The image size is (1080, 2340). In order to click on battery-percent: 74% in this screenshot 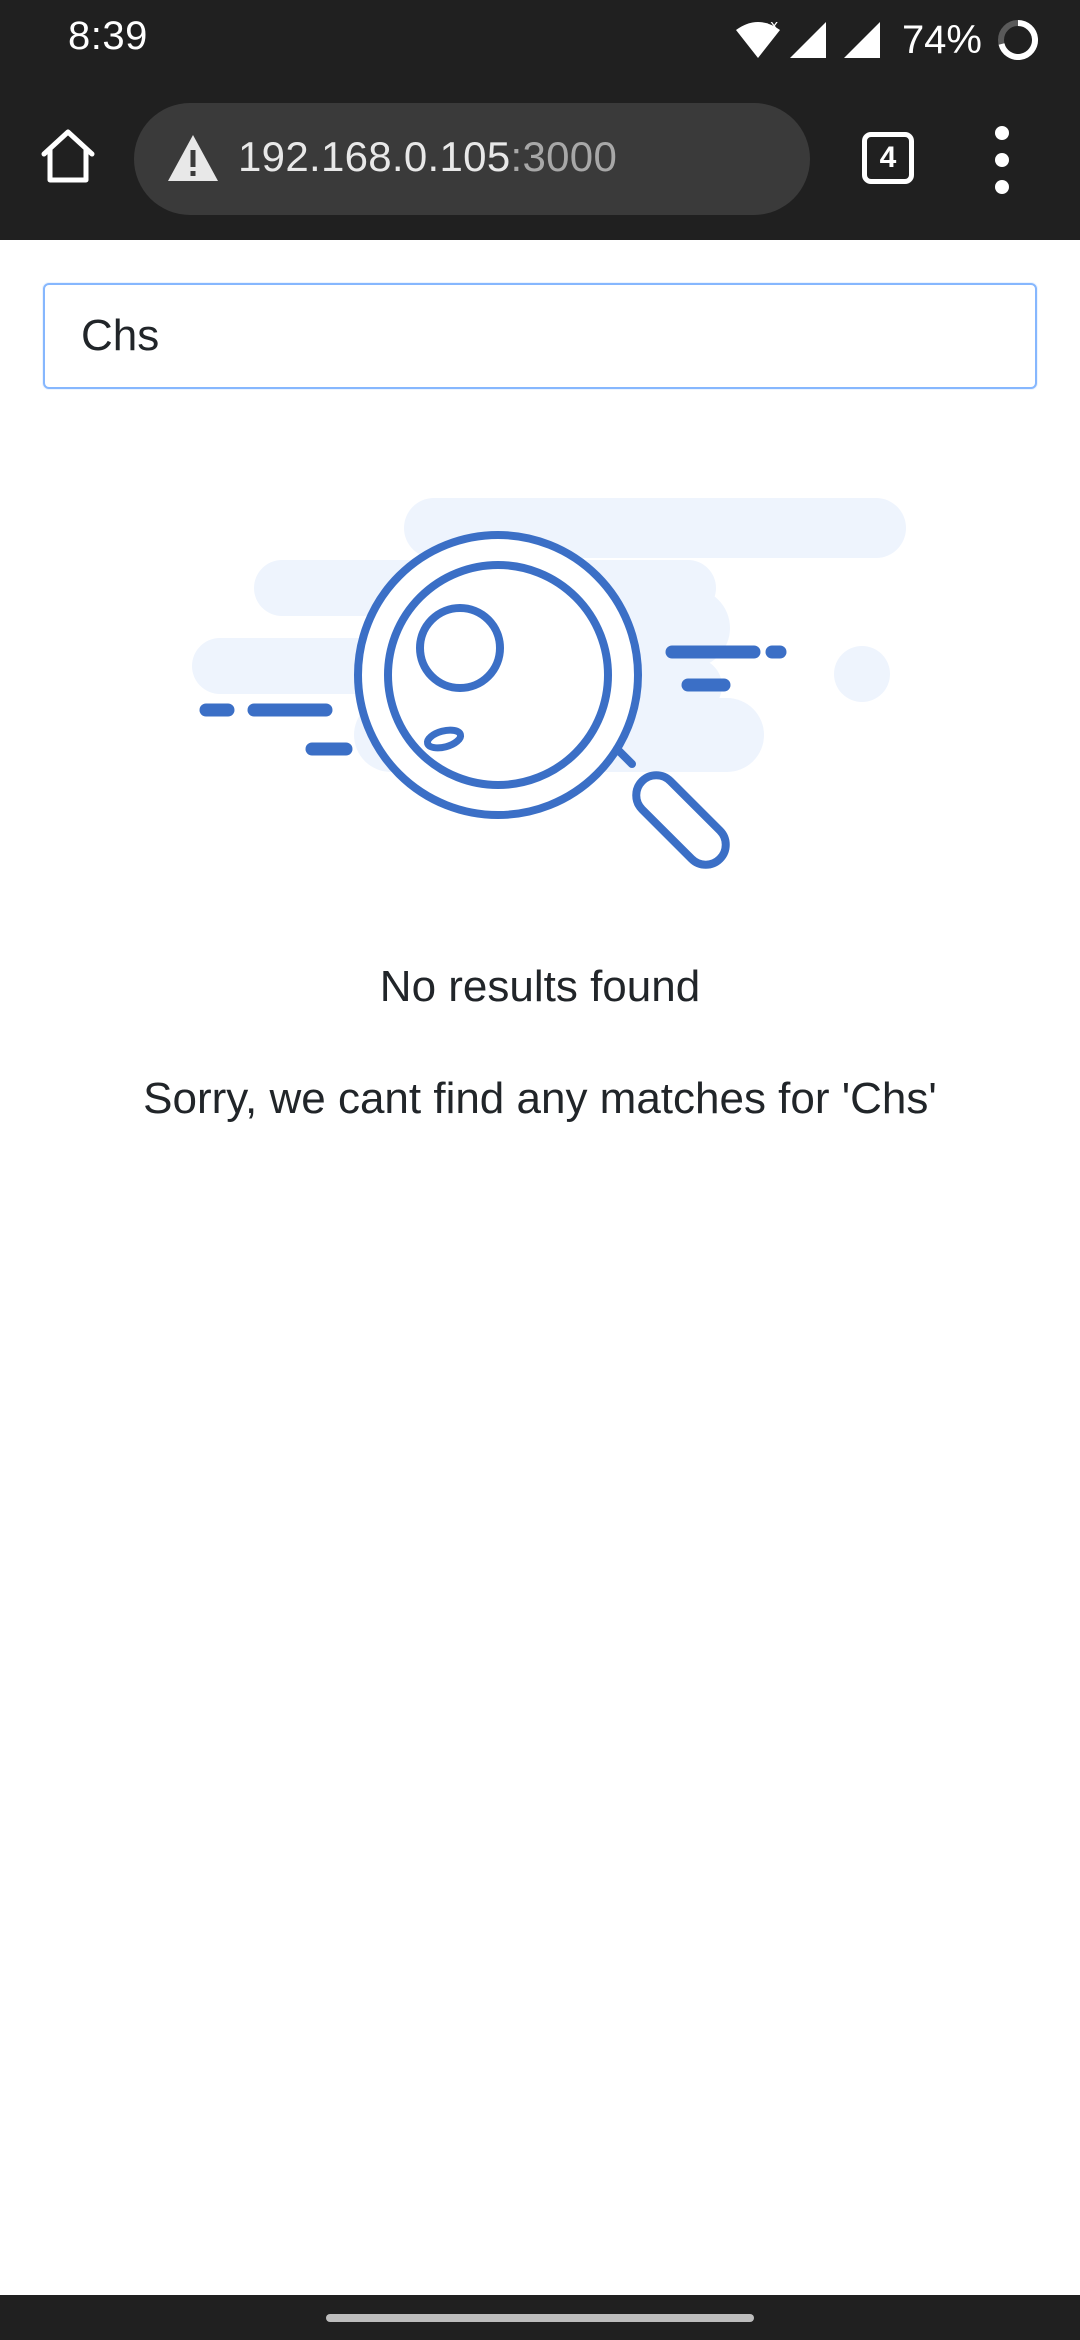, I will do `click(941, 39)`.